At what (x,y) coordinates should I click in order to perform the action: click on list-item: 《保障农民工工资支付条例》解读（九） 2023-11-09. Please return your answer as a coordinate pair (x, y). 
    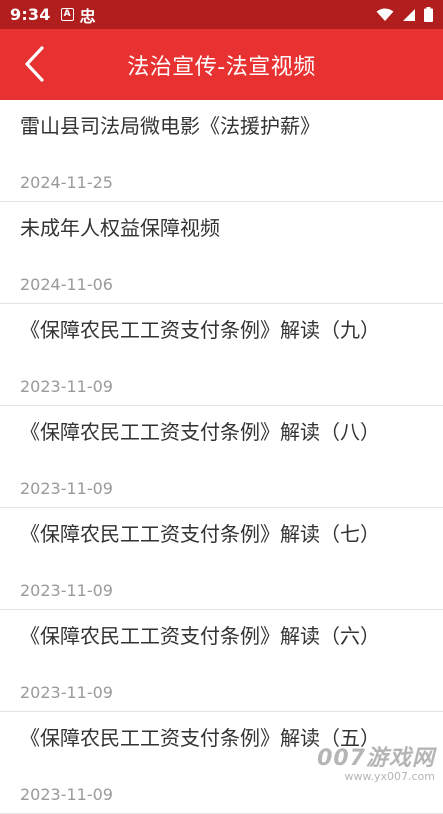
    Looking at the image, I should click on (221, 355).